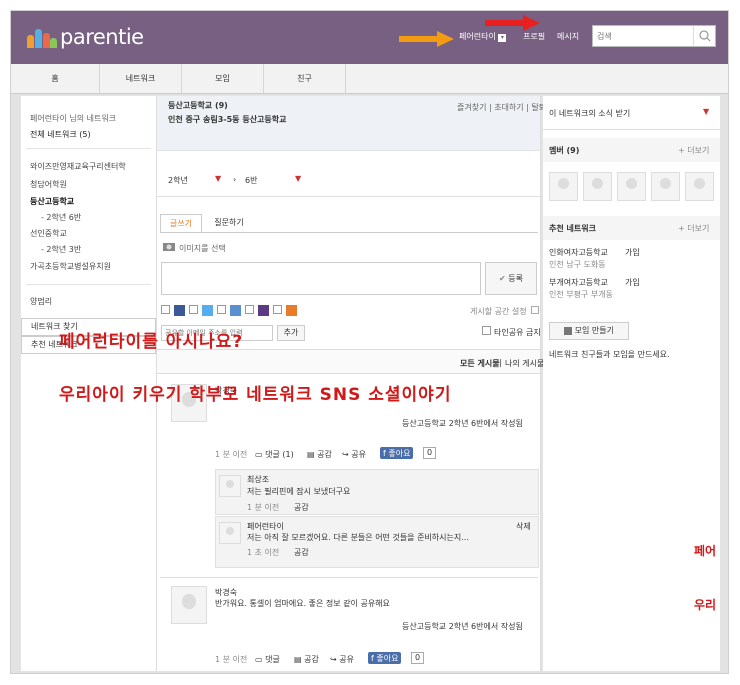 This screenshot has height=685, width=740. Describe the element at coordinates (534, 36) in the screenshot. I see `profile-link: 프로필` at that location.